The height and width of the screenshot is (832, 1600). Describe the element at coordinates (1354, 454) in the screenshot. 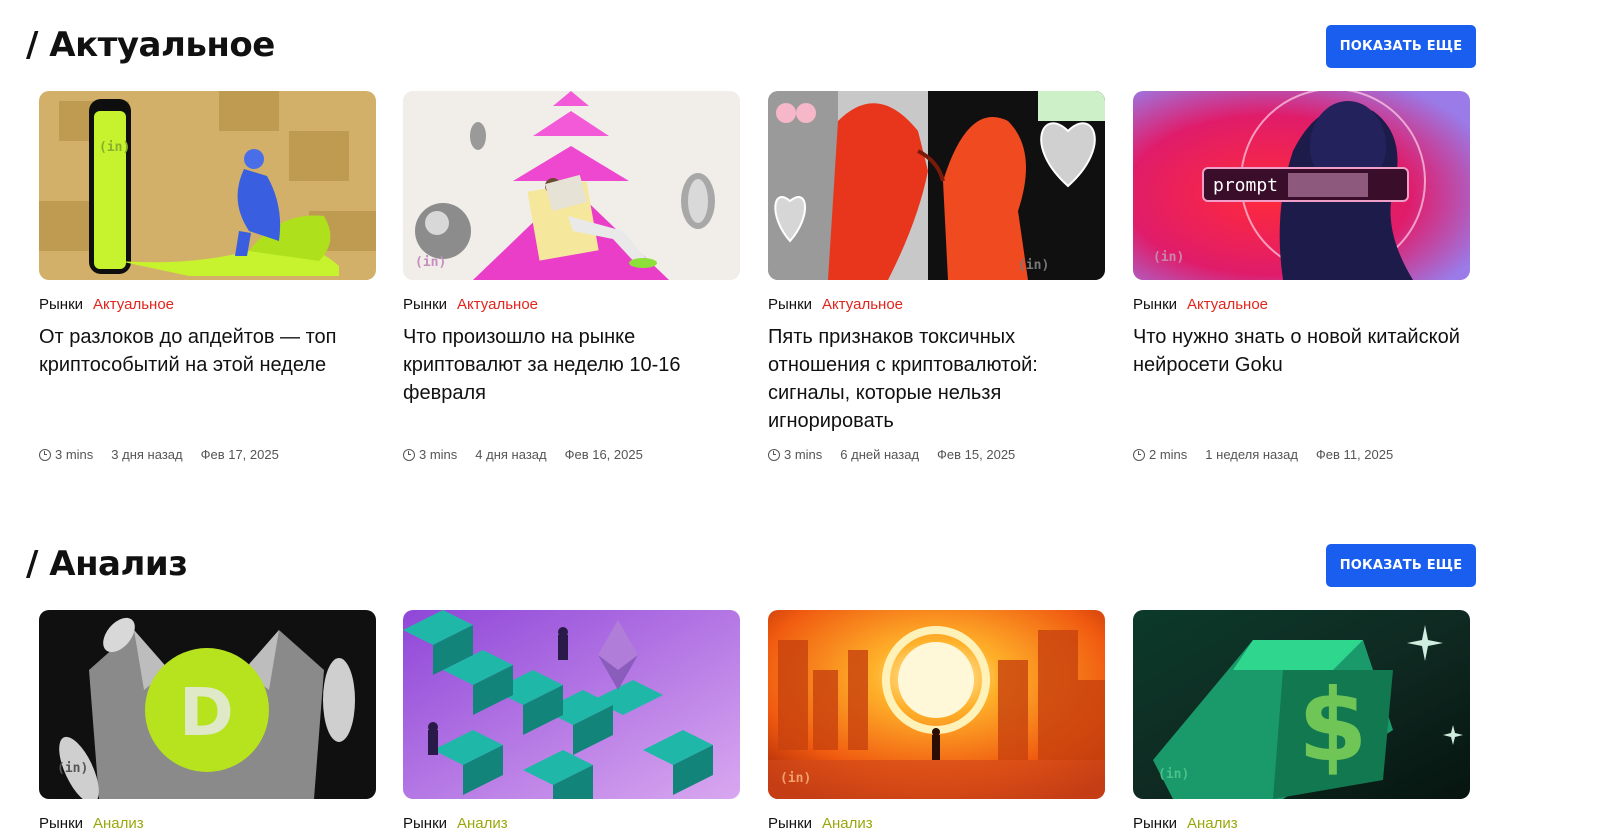

I see `published-date: Фев 11, 2025` at that location.